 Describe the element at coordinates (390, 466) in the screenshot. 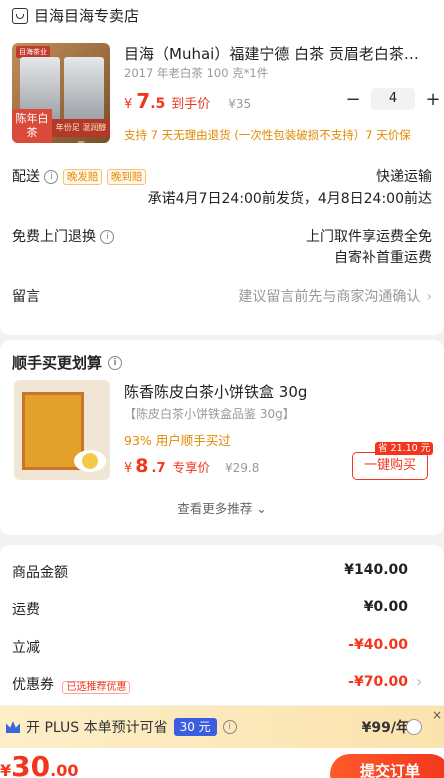

I see `one-click-buy-button: 一键购买` at that location.